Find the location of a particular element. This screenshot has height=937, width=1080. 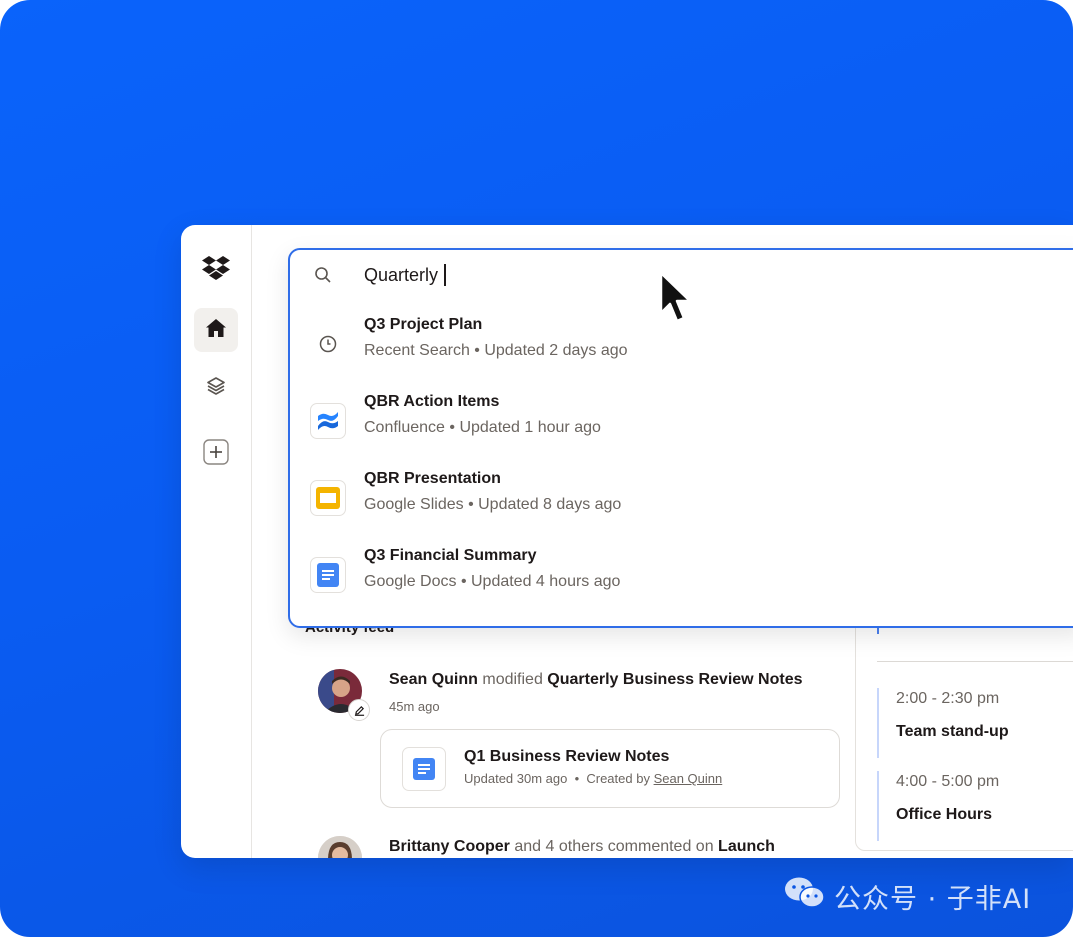

google-slides-icon is located at coordinates (328, 498).